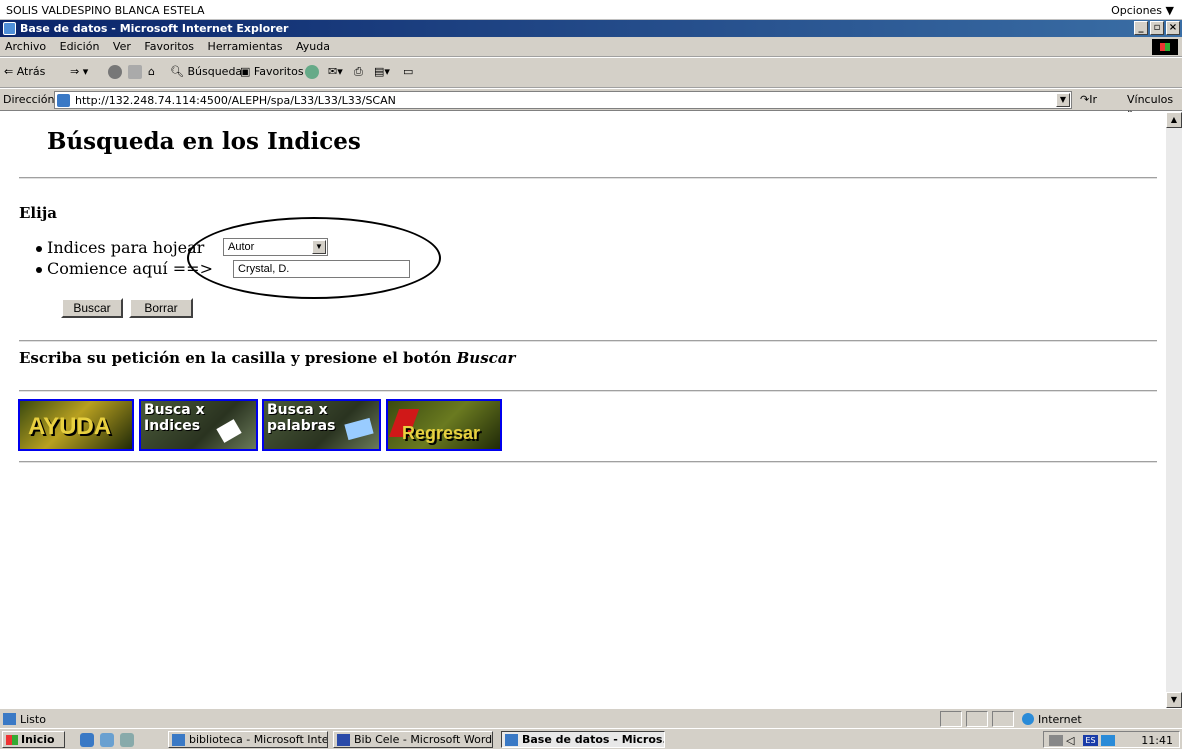 The height and width of the screenshot is (749, 1182). I want to click on go-button-label: Ir, so click(1093, 99).